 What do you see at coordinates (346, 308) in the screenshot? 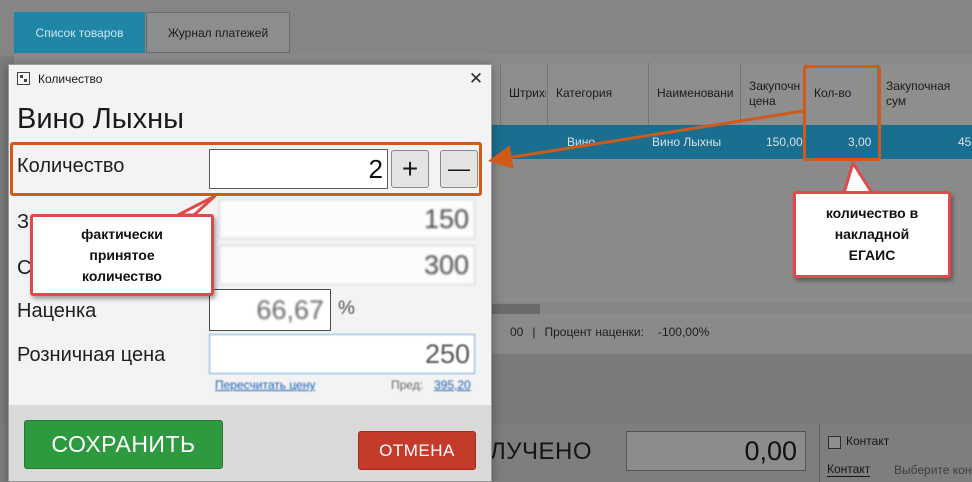
I see `markup-percent-sign: %` at bounding box center [346, 308].